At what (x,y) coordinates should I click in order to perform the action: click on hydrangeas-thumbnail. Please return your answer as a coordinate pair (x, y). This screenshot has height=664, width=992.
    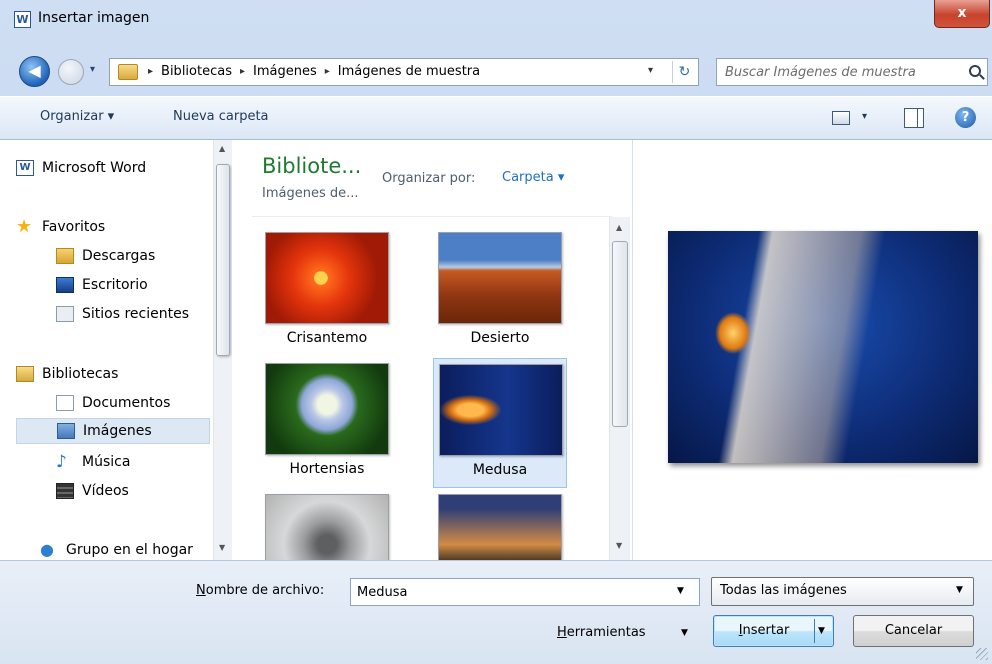
    Looking at the image, I should click on (327, 409).